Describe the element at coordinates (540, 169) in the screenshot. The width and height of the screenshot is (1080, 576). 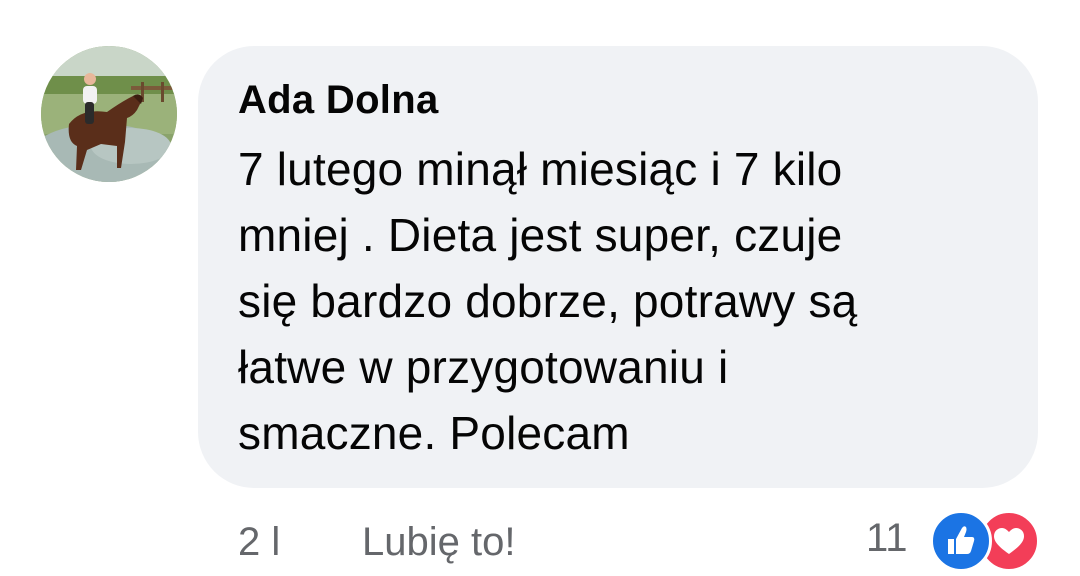
I see `comment-text-line: 7 lutego minął miesiąc i 7 kilo` at that location.